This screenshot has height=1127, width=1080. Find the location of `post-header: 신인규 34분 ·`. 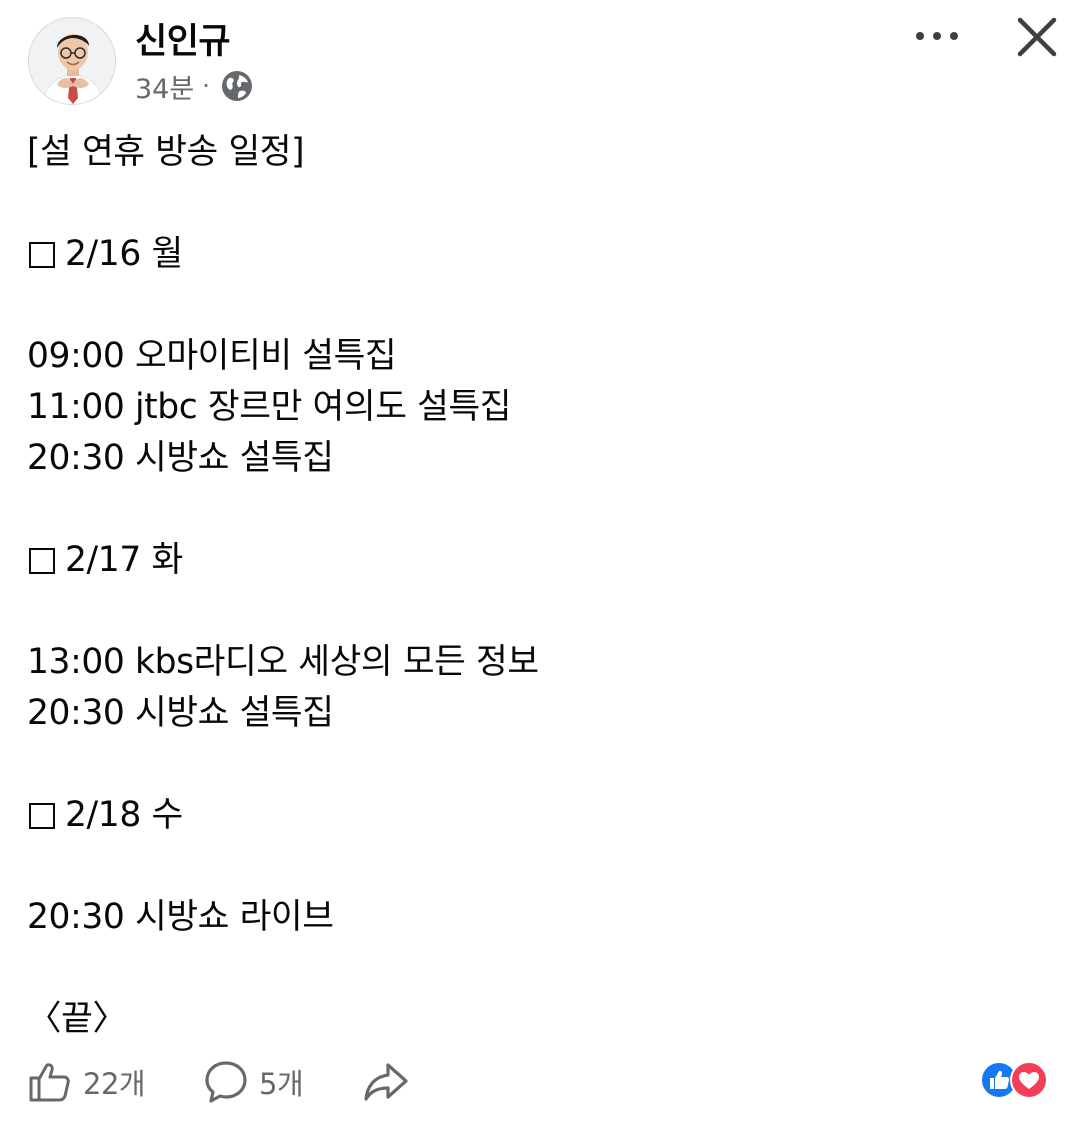

post-header: 신인규 34분 · is located at coordinates (540, 57).